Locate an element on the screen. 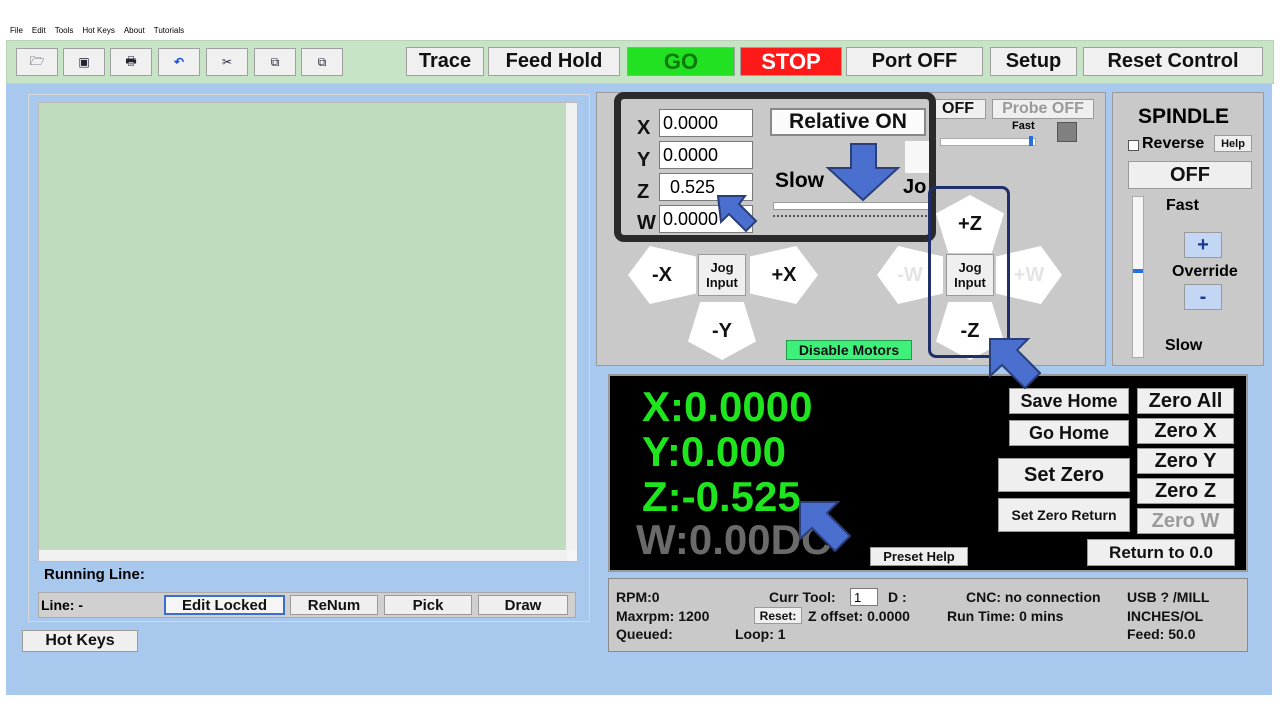 Image resolution: width=1280 pixels, height=720 pixels. arrow-down-icon is located at coordinates (863, 172).